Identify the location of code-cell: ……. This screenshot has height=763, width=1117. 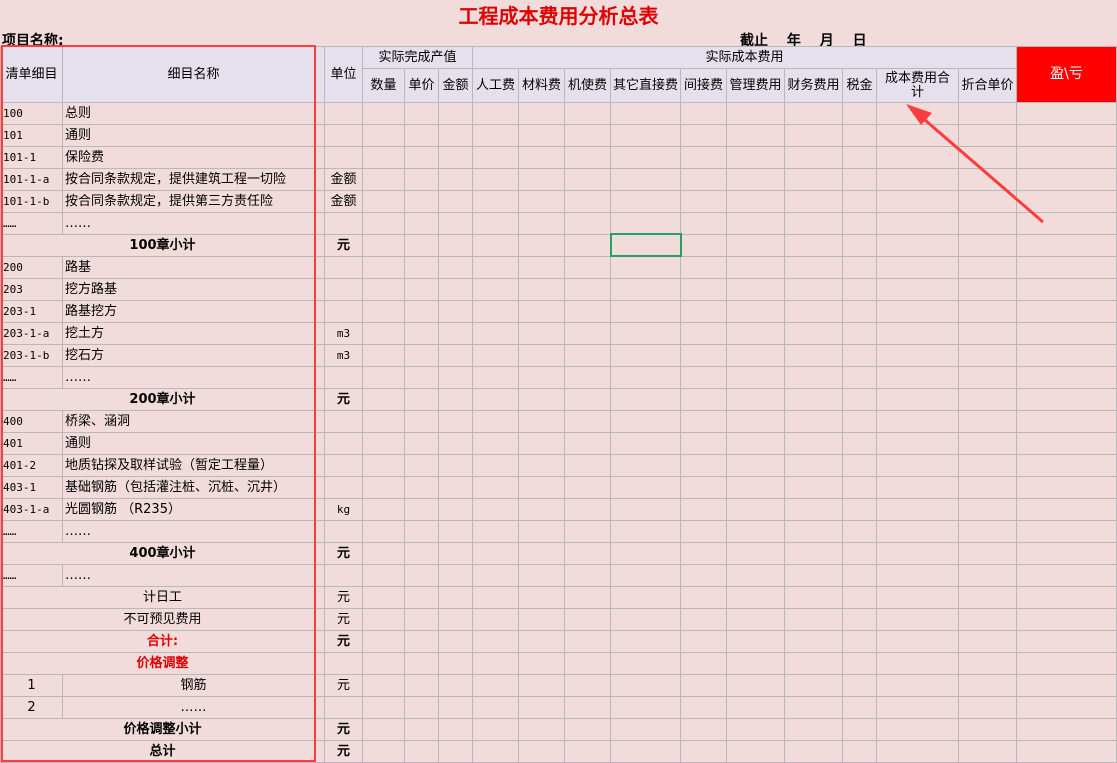
(31, 377).